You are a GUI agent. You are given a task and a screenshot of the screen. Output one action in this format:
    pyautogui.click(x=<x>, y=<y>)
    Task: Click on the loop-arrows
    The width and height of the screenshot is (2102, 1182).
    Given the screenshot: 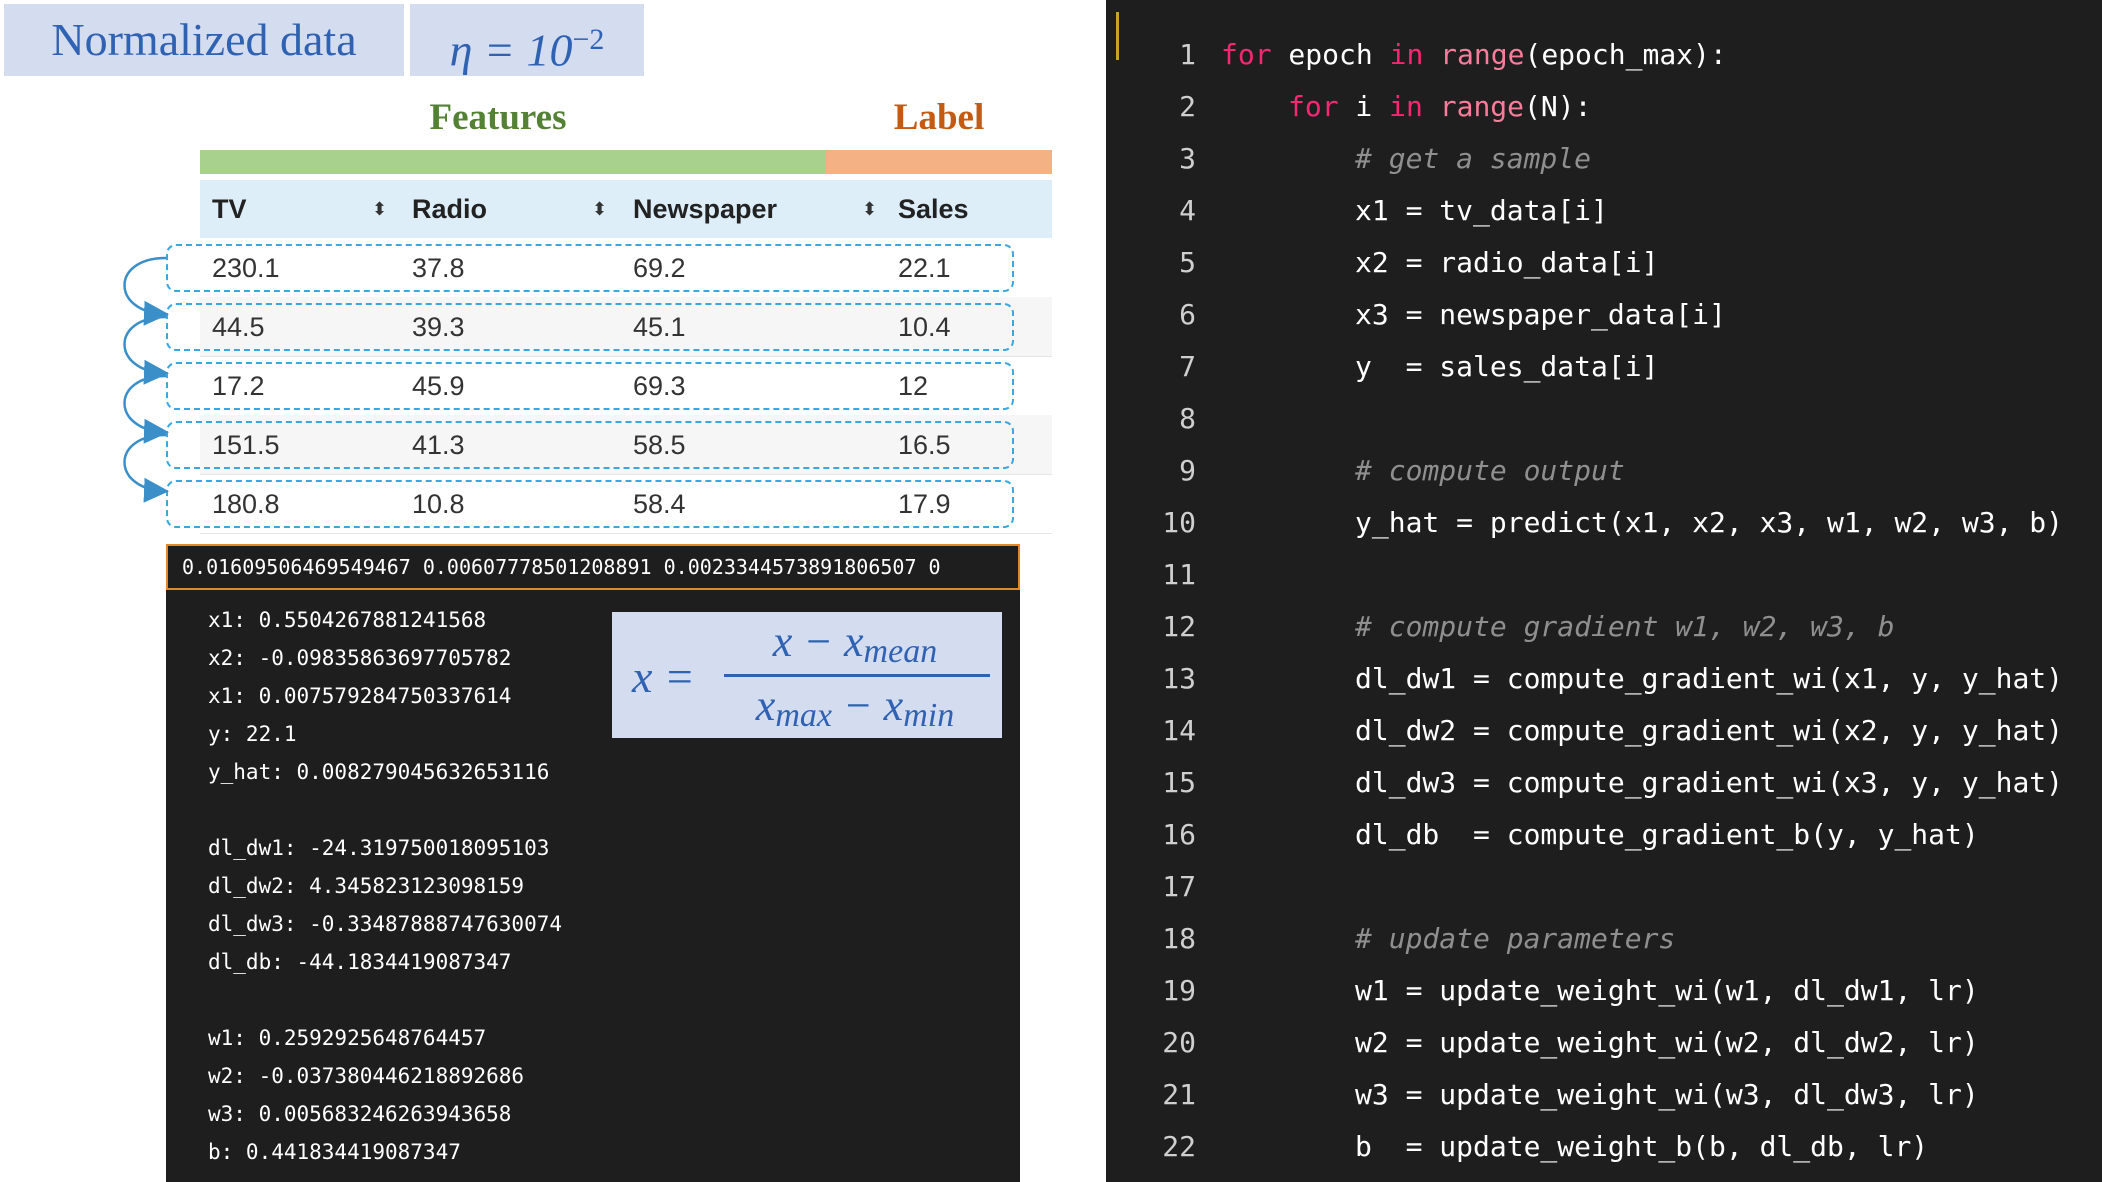 What is the action you would take?
    pyautogui.click(x=146, y=379)
    